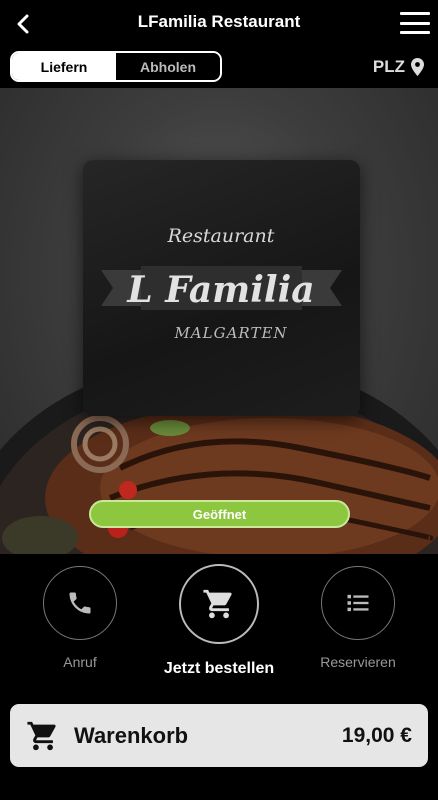  I want to click on order-now-button: Jetzt bestellen, so click(219, 621).